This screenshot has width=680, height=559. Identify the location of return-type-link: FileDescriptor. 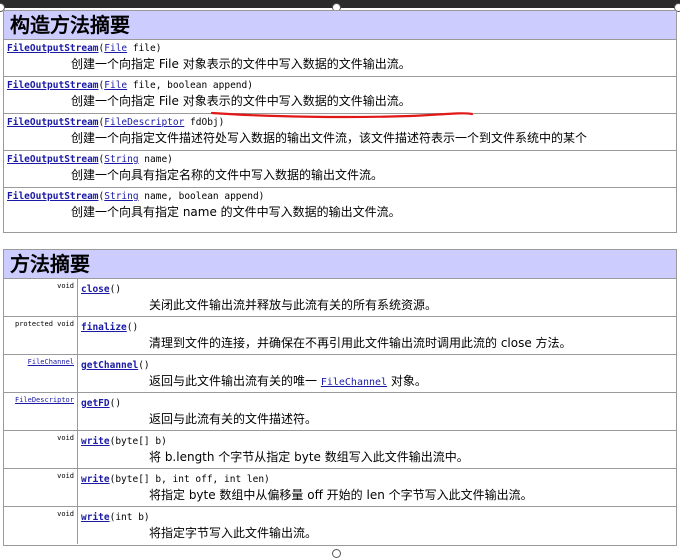
(44, 400).